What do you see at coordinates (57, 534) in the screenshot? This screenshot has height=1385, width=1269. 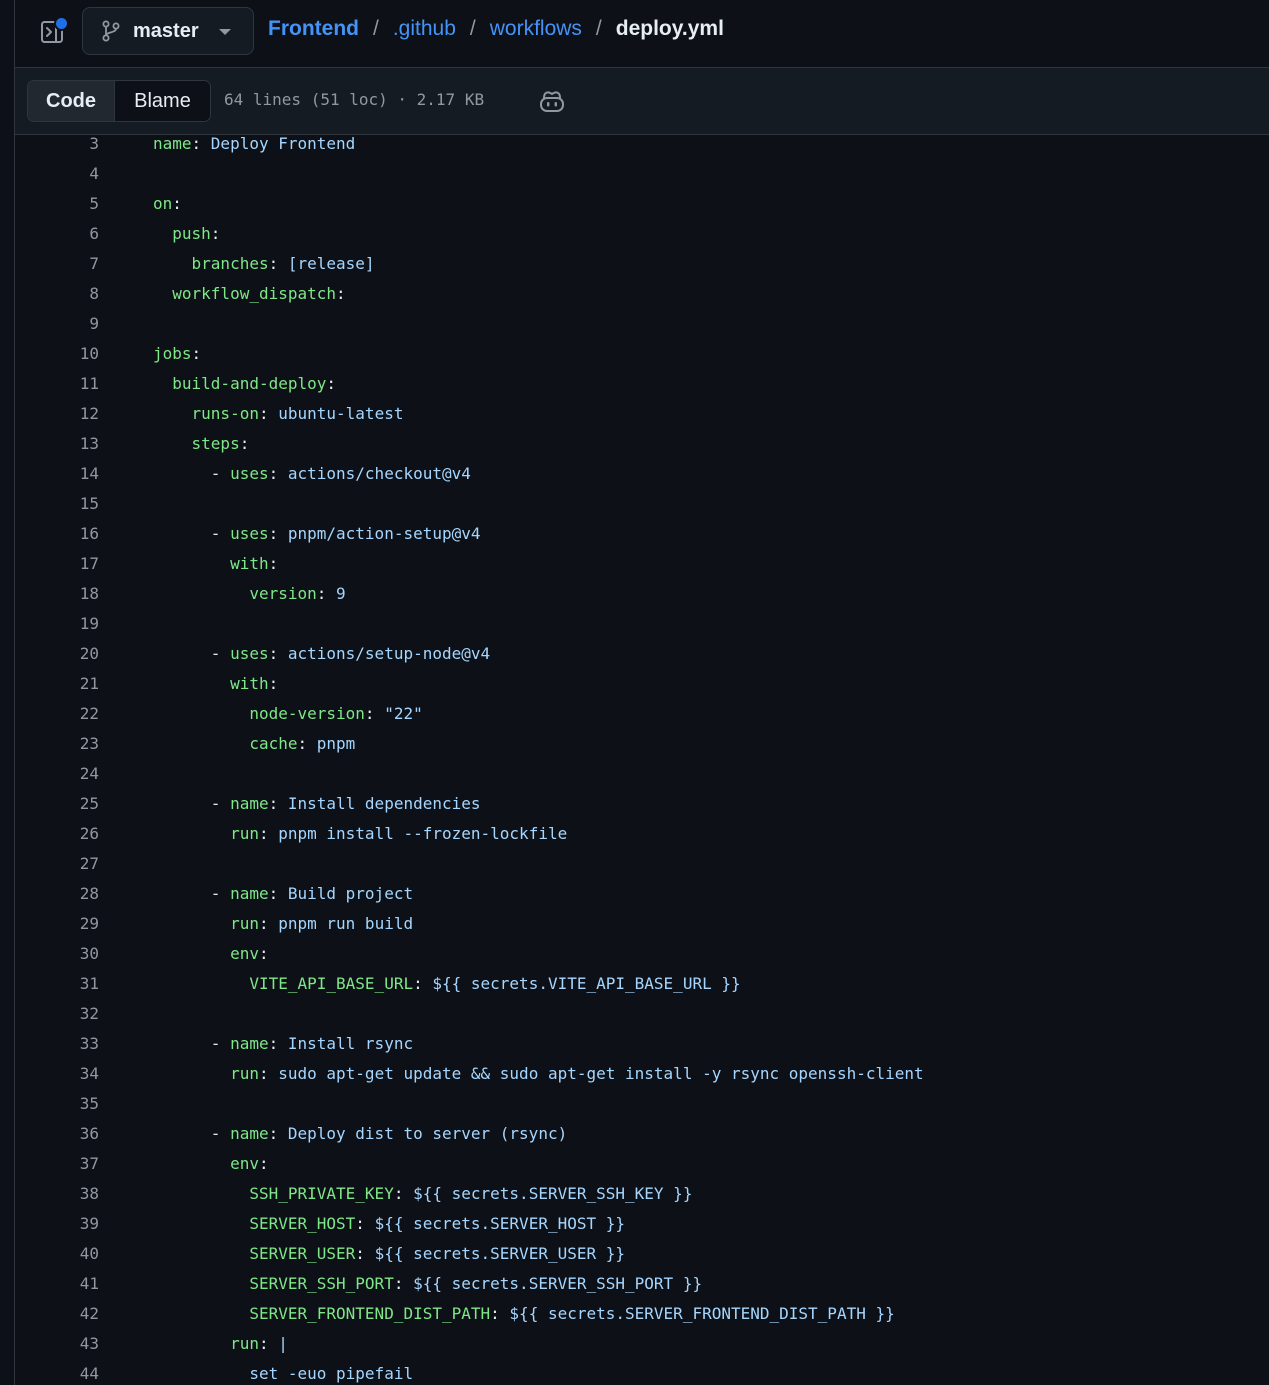 I see `line-number: 16` at bounding box center [57, 534].